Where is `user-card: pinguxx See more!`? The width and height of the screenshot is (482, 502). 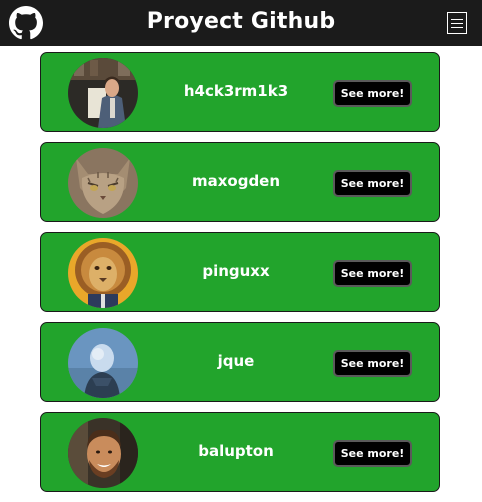
user-card: pinguxx See more! is located at coordinates (240, 272).